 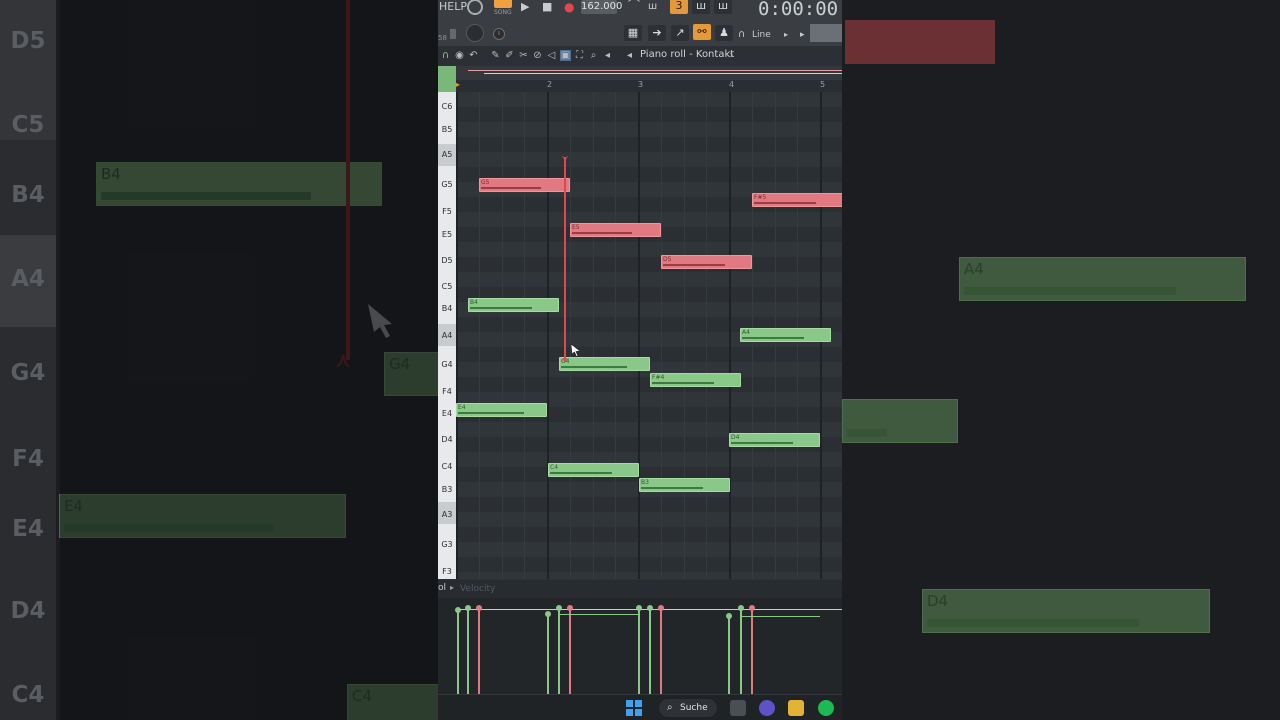 I want to click on piano-key-e5: E5, so click(x=447, y=234).